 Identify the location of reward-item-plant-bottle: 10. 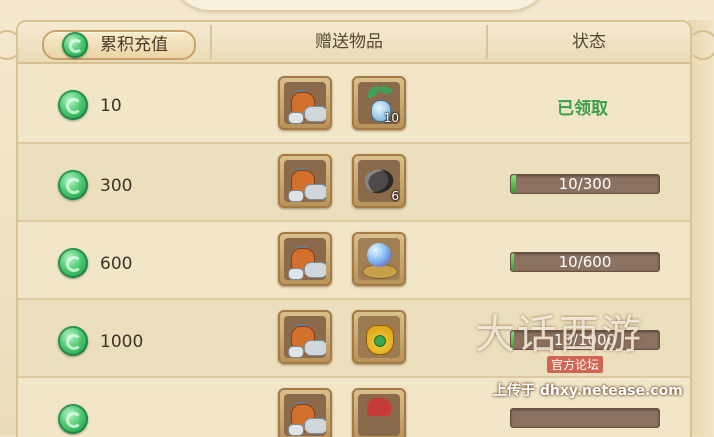
(379, 103).